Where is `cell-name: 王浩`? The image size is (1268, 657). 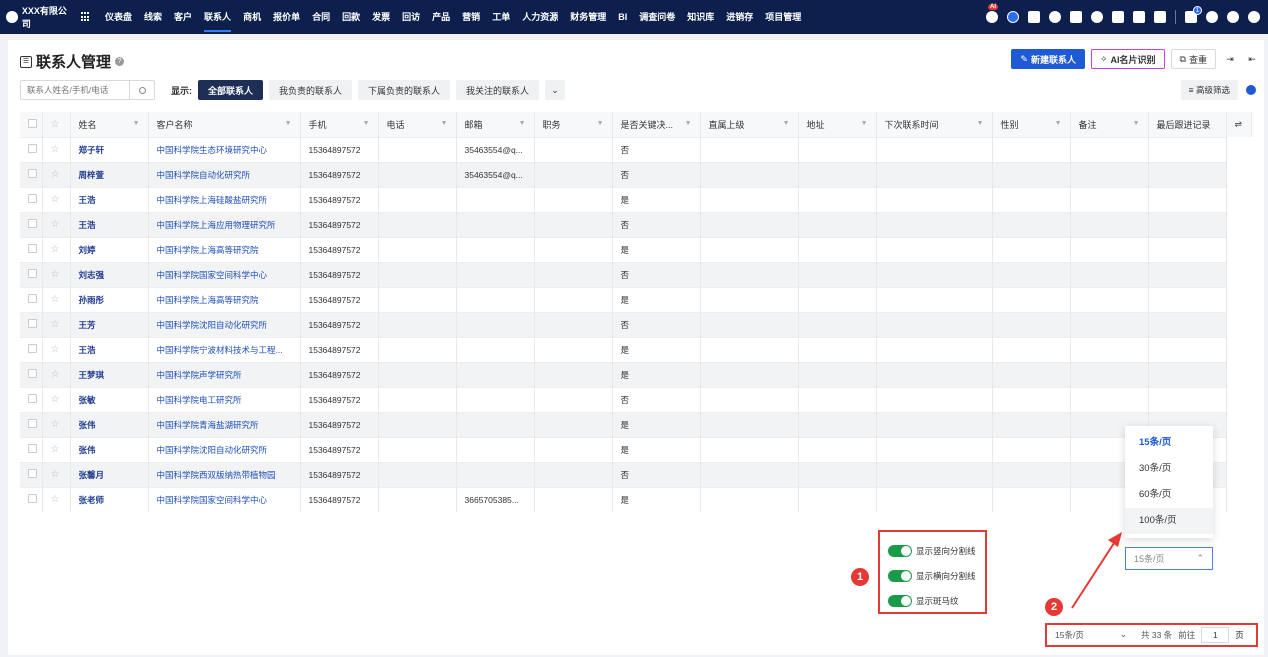
cell-name: 王浩 is located at coordinates (109, 199).